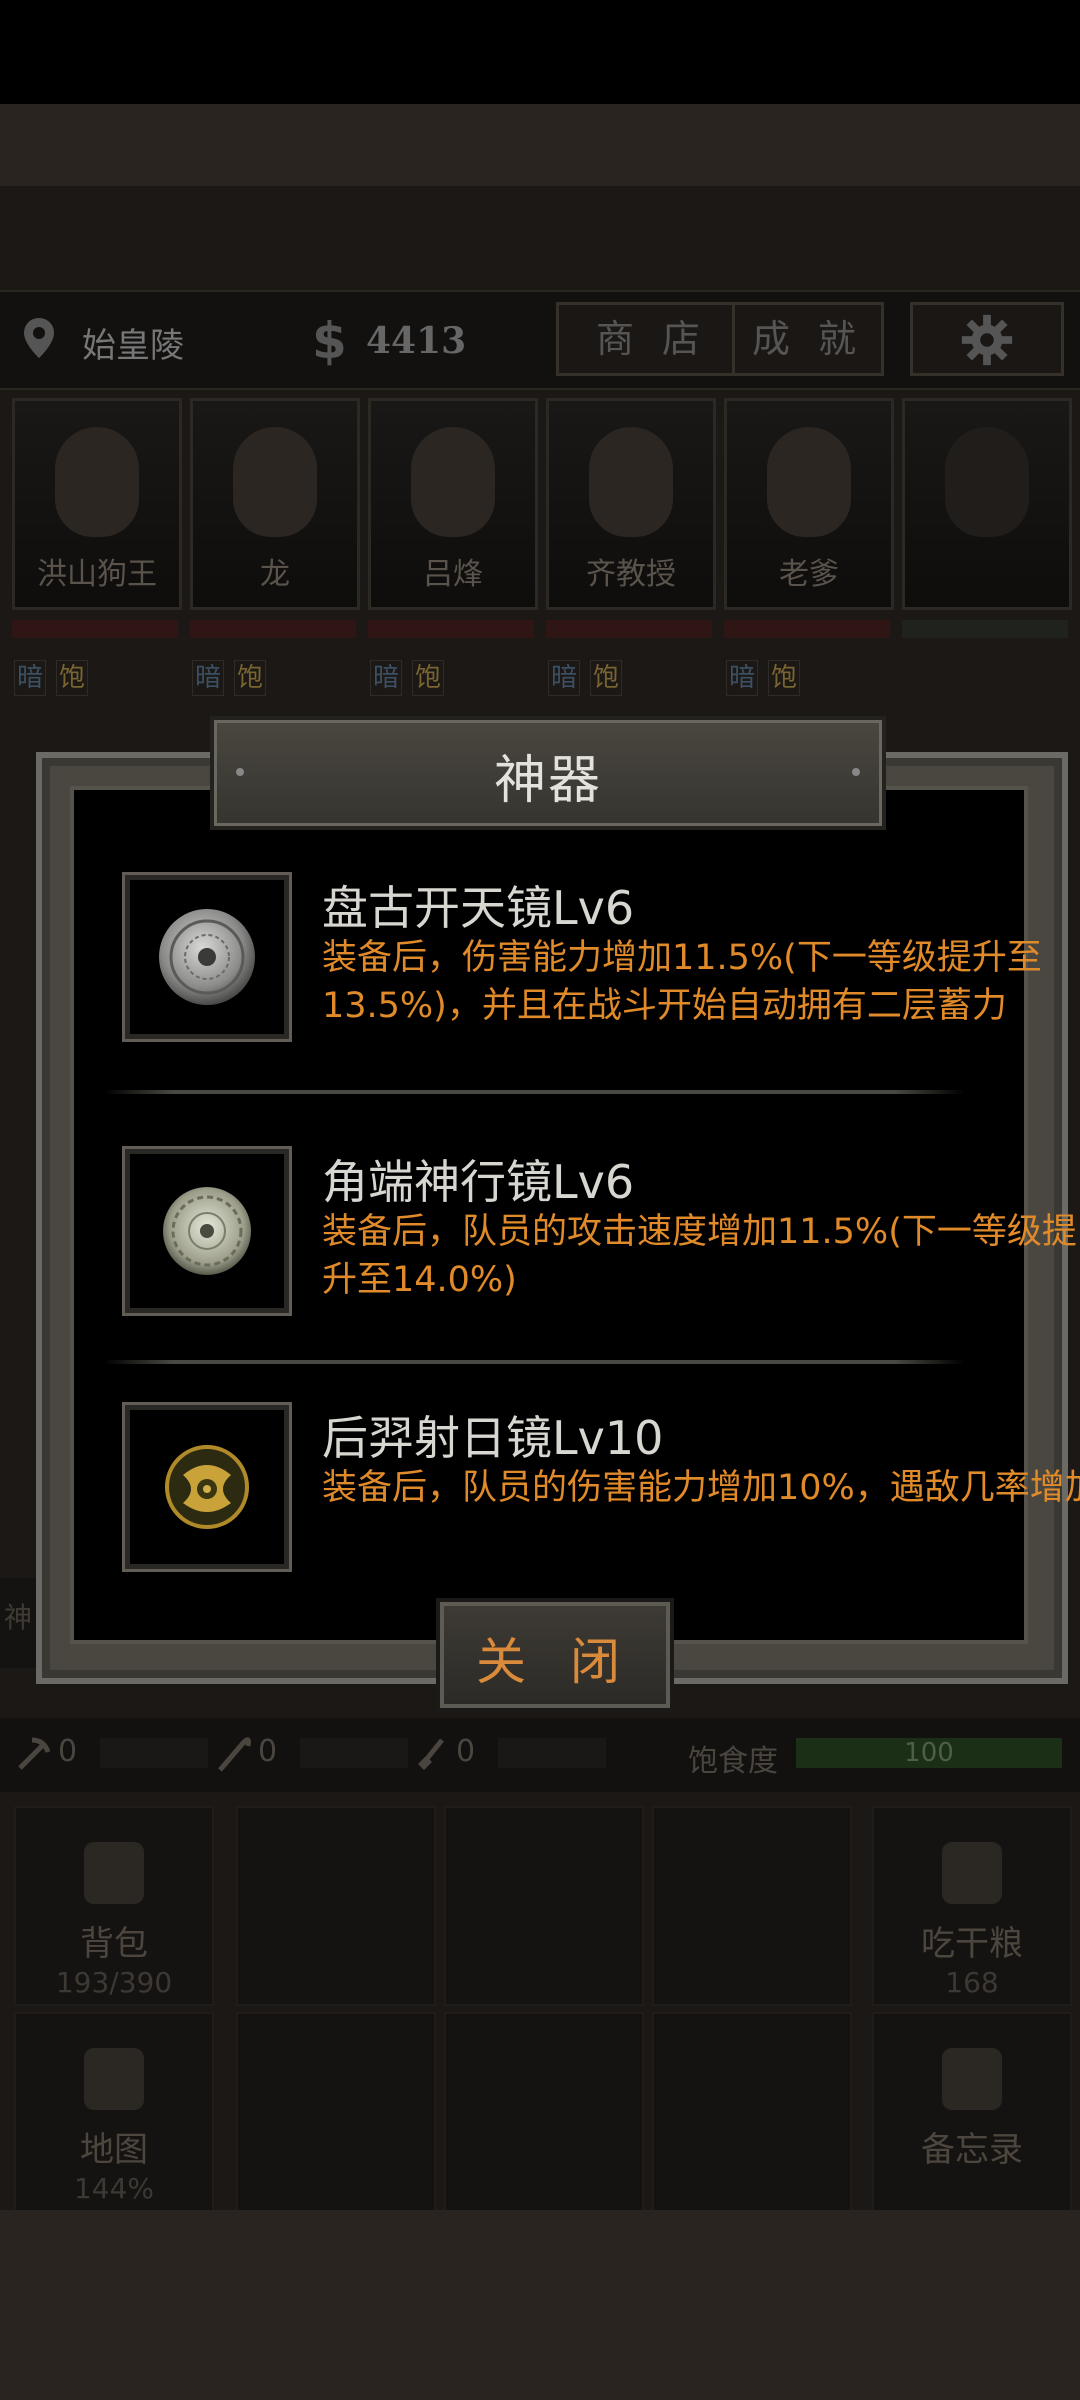  What do you see at coordinates (987, 482) in the screenshot?
I see `portrait-silhouette` at bounding box center [987, 482].